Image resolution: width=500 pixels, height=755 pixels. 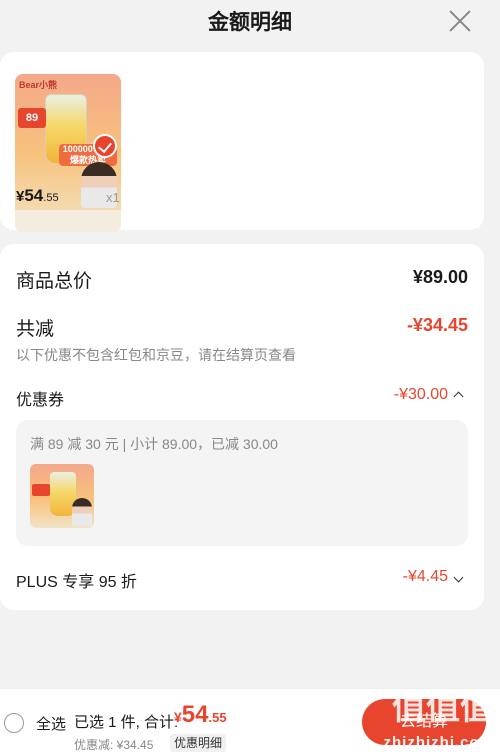 I want to click on product-price: ¥54.55, so click(x=37, y=196).